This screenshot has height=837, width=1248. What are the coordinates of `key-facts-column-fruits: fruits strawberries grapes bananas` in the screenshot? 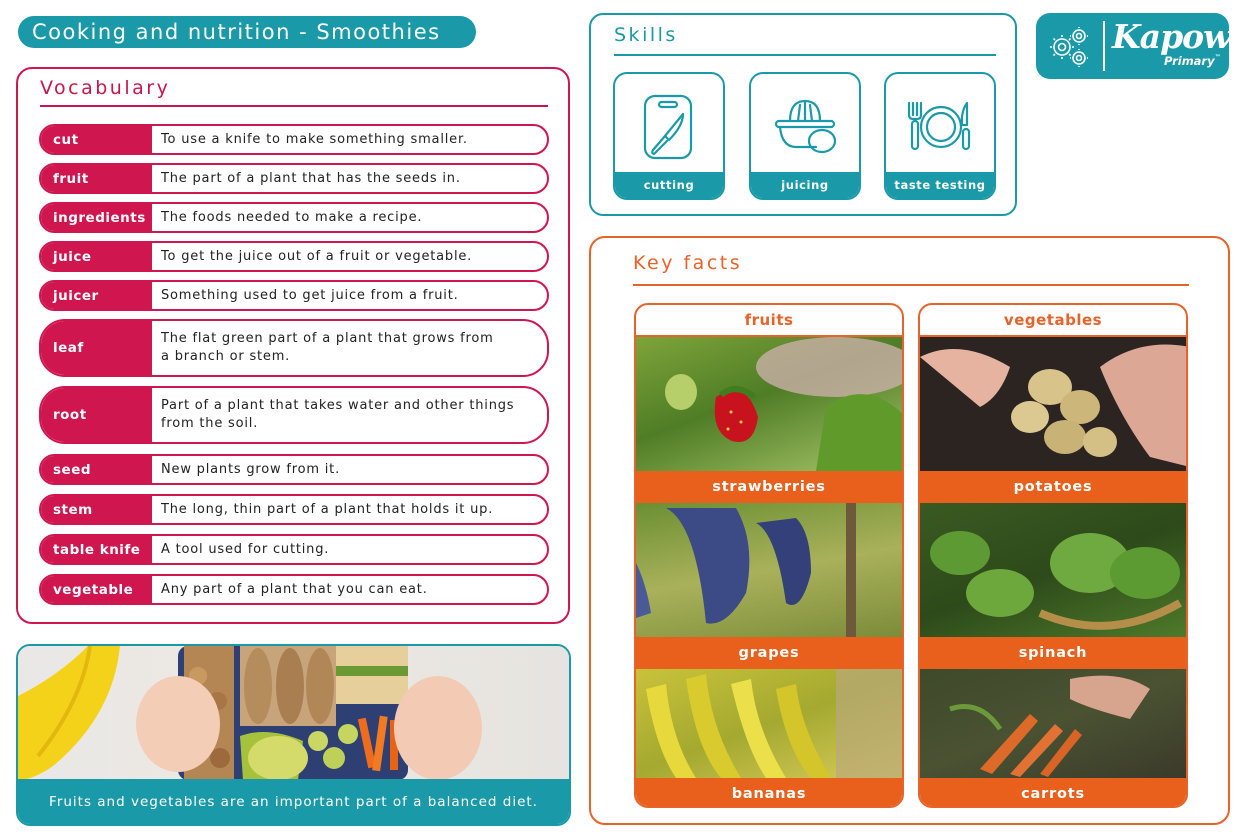 It's located at (769, 555).